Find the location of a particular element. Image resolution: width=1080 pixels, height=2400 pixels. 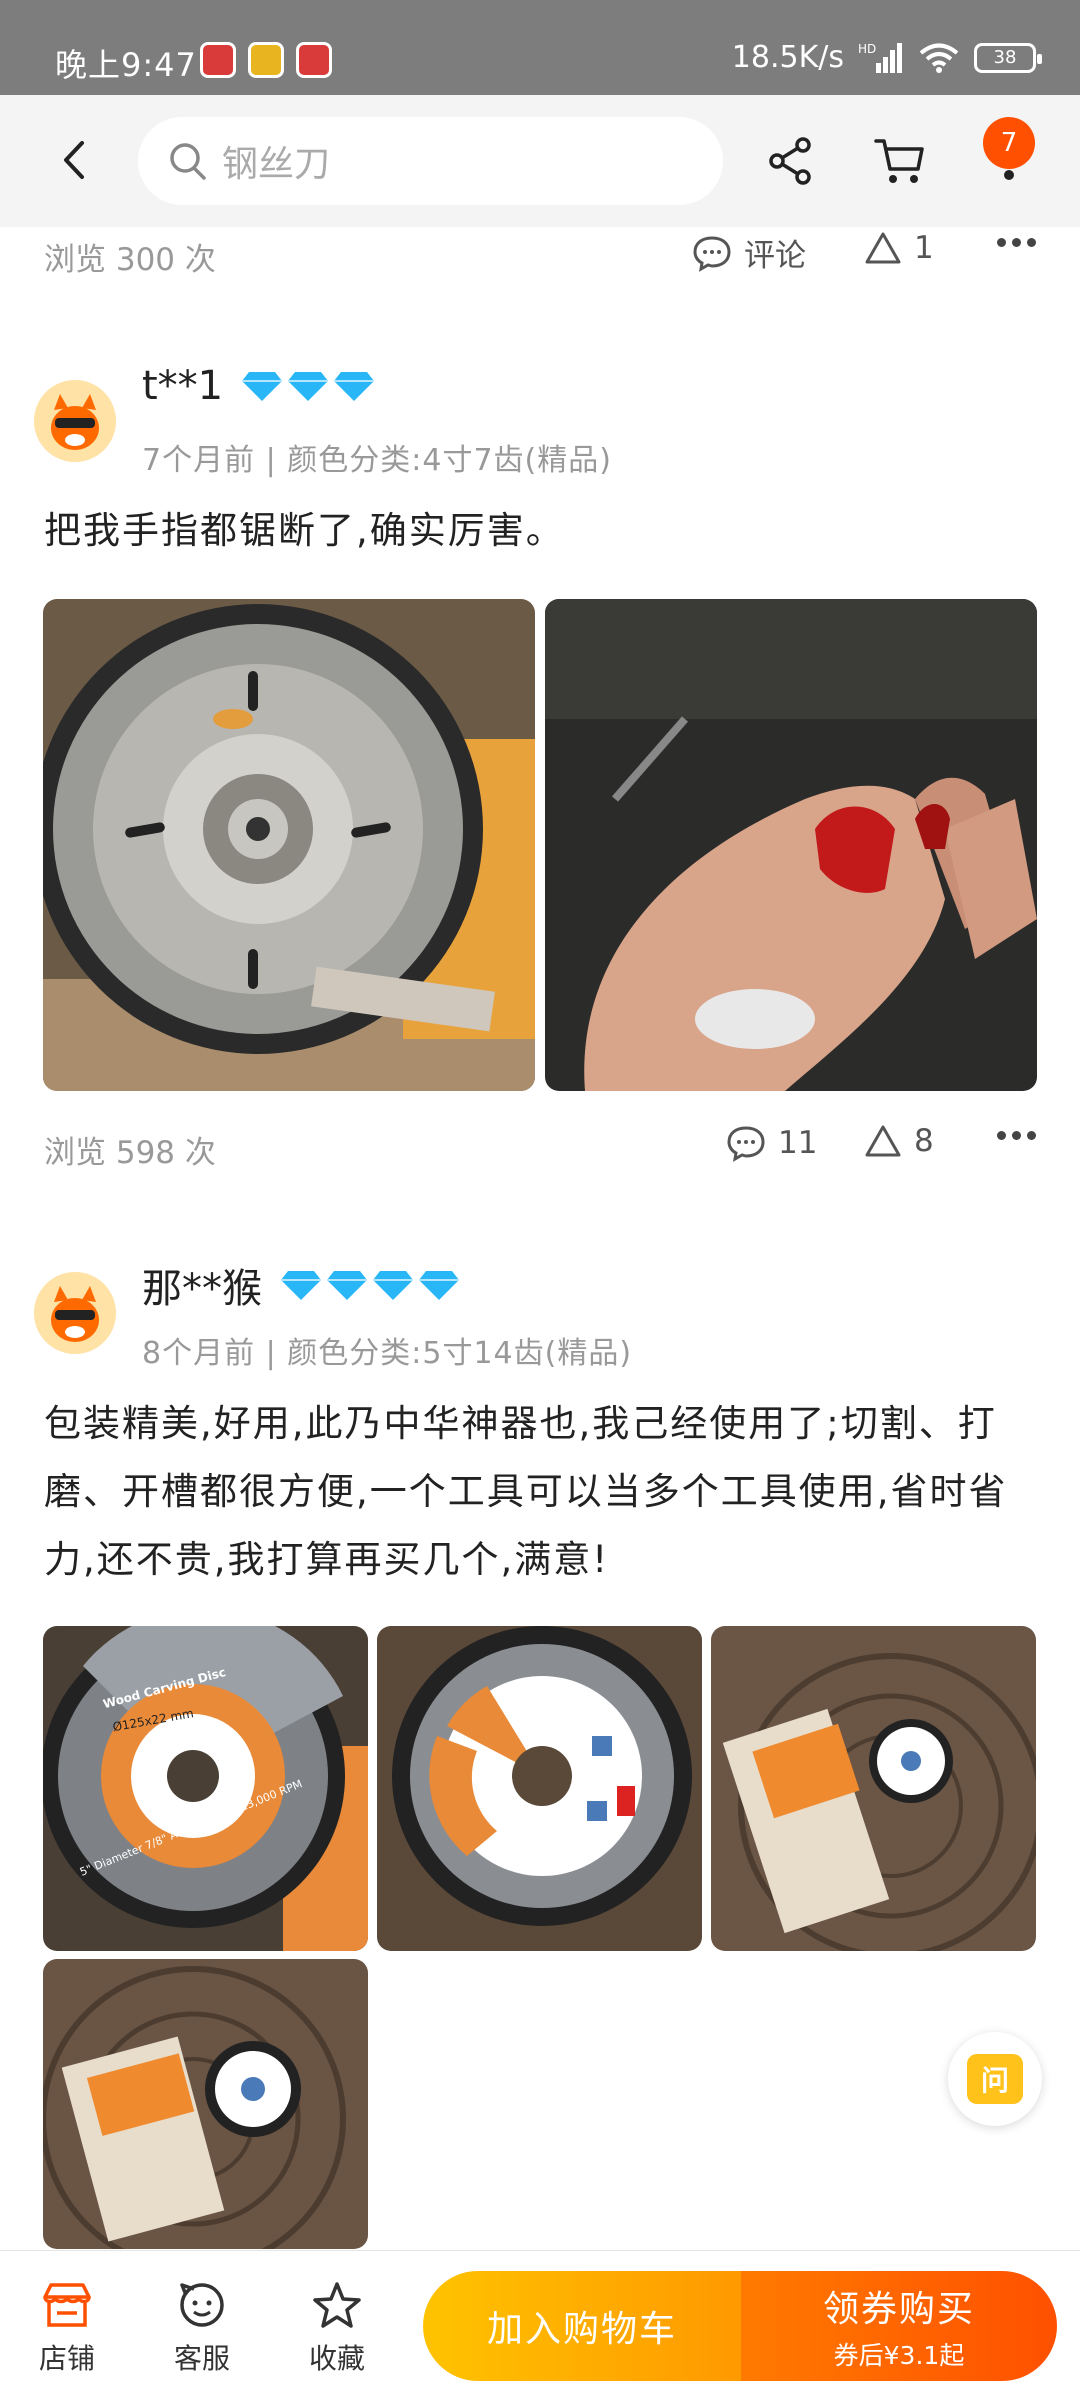

share-icon is located at coordinates (791, 161).